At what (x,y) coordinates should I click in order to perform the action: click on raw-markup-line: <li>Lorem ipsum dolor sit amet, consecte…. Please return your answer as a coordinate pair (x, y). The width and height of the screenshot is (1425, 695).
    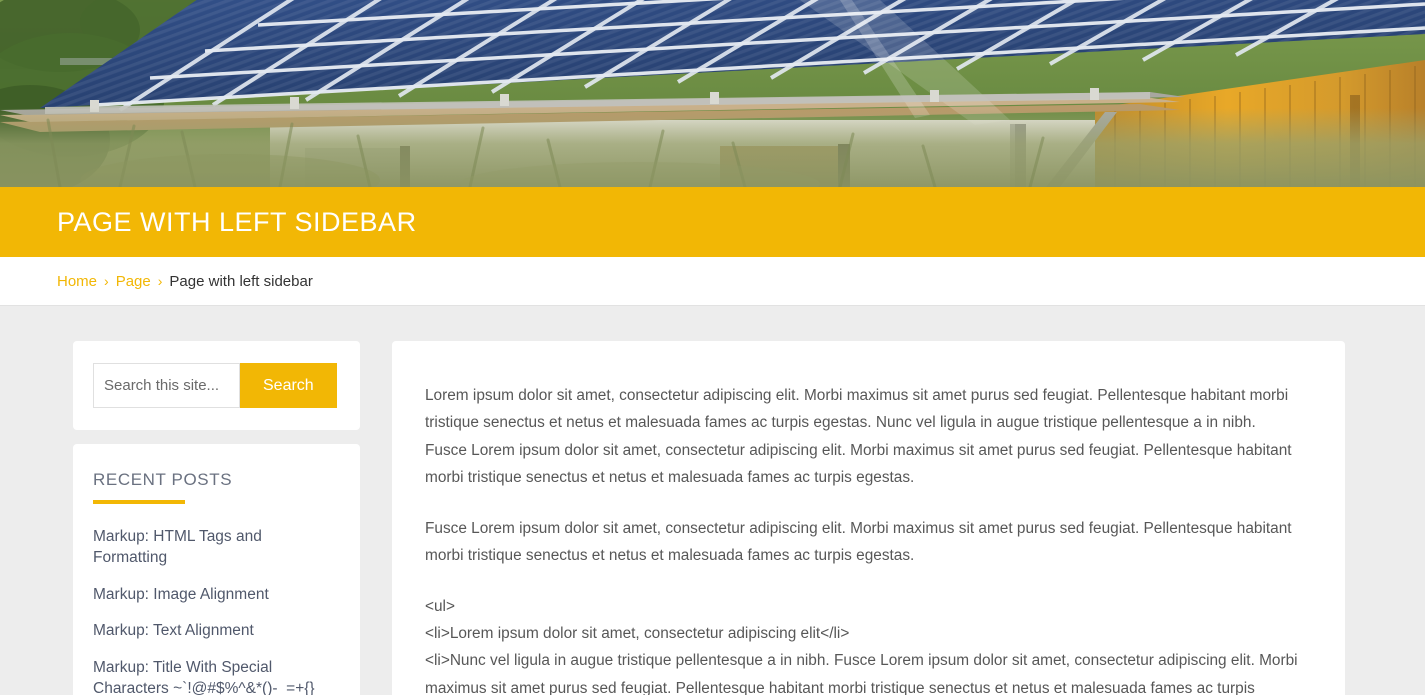
    Looking at the image, I should click on (637, 633).